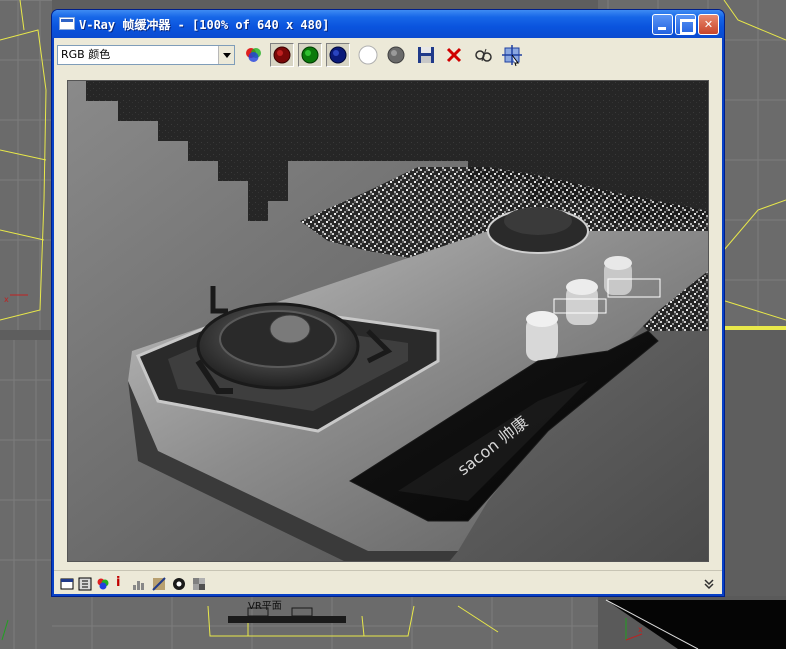 The height and width of the screenshot is (649, 786). I want to click on red-channel-icon, so click(282, 55).